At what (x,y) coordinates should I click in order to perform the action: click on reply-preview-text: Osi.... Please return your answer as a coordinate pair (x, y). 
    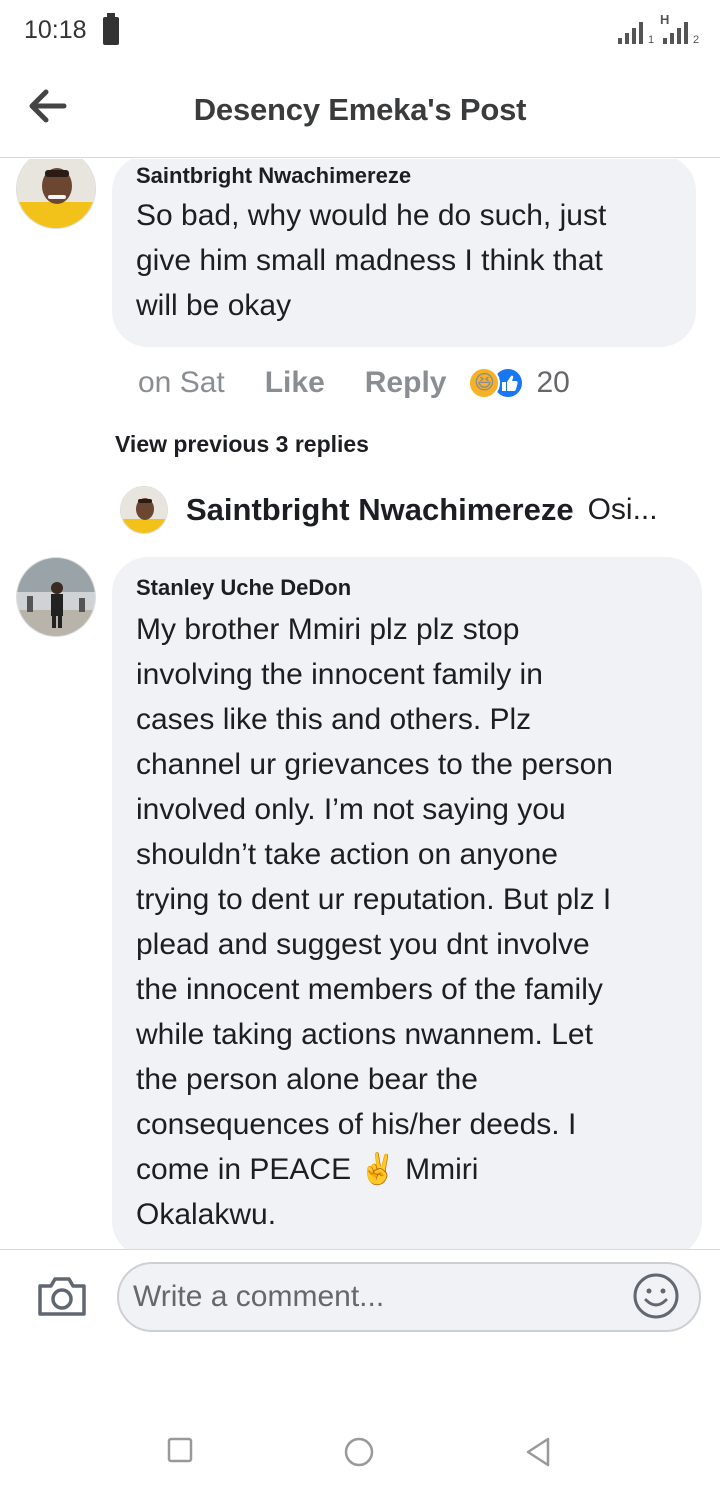
    Looking at the image, I should click on (622, 509).